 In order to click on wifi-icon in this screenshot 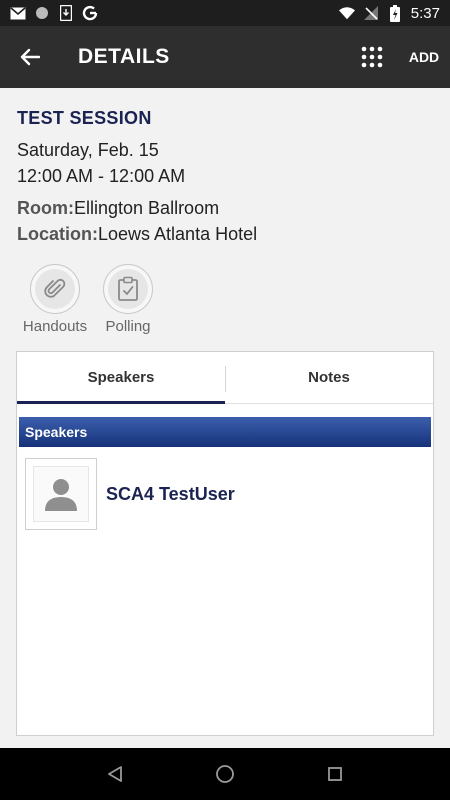, I will do `click(346, 13)`.